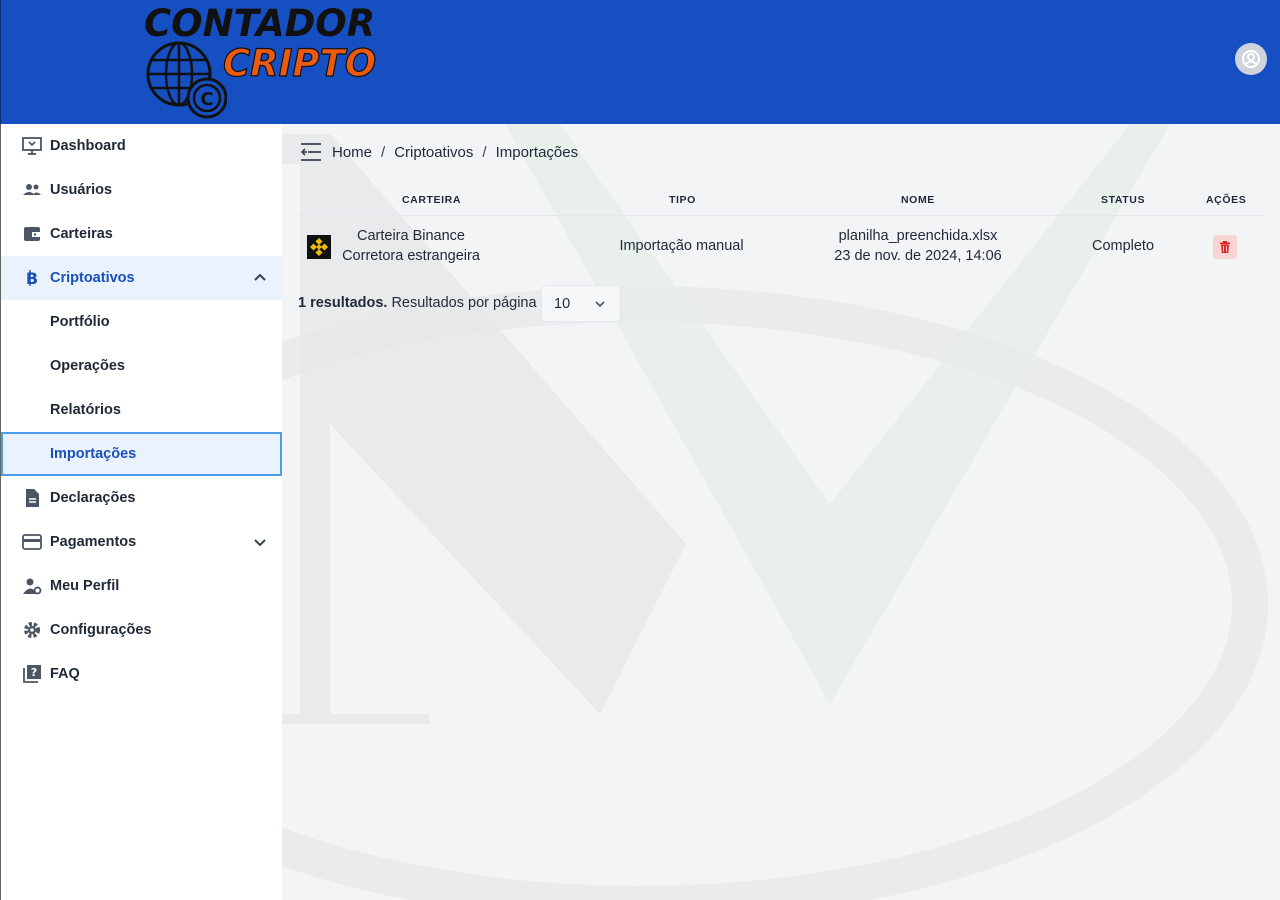 This screenshot has width=1280, height=900. I want to click on breadcrumb-home: Home, so click(352, 152).